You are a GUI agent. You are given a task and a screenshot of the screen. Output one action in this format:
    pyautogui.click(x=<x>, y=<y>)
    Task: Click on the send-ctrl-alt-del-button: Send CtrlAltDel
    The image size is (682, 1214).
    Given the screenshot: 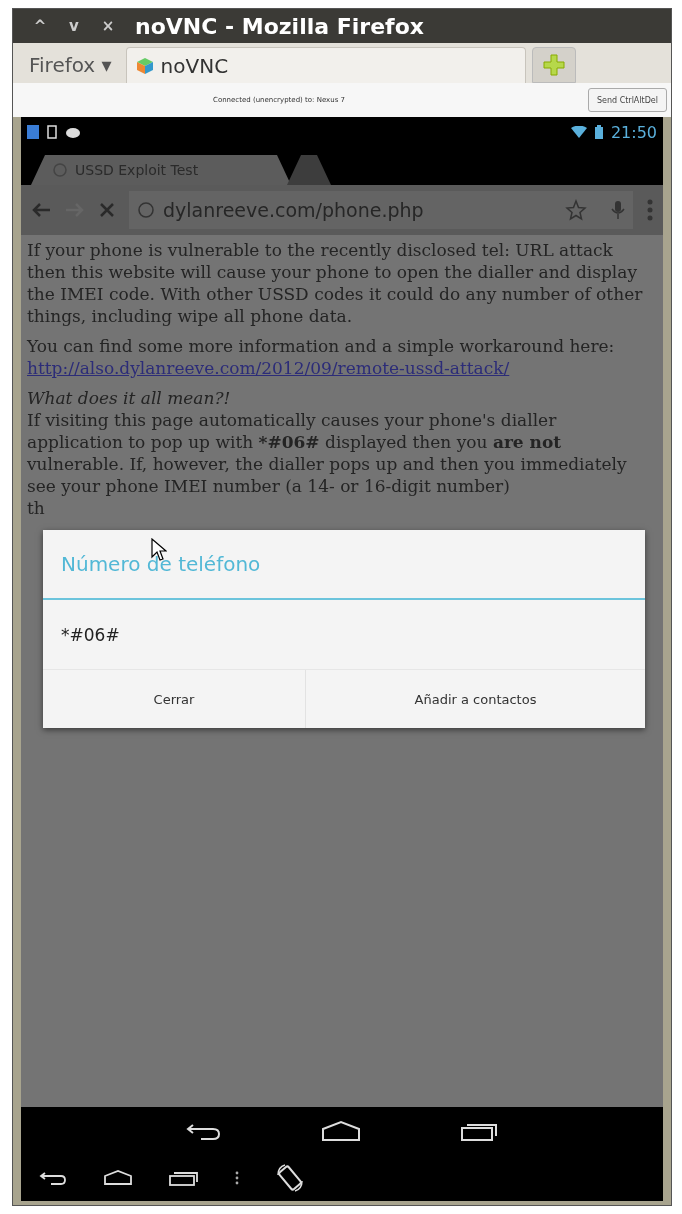 What is the action you would take?
    pyautogui.click(x=627, y=100)
    